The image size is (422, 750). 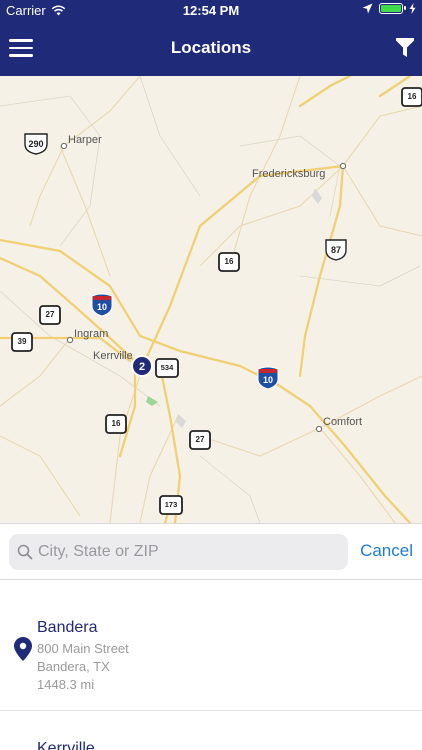 I want to click on list-item: Kerrville, so click(x=211, y=730).